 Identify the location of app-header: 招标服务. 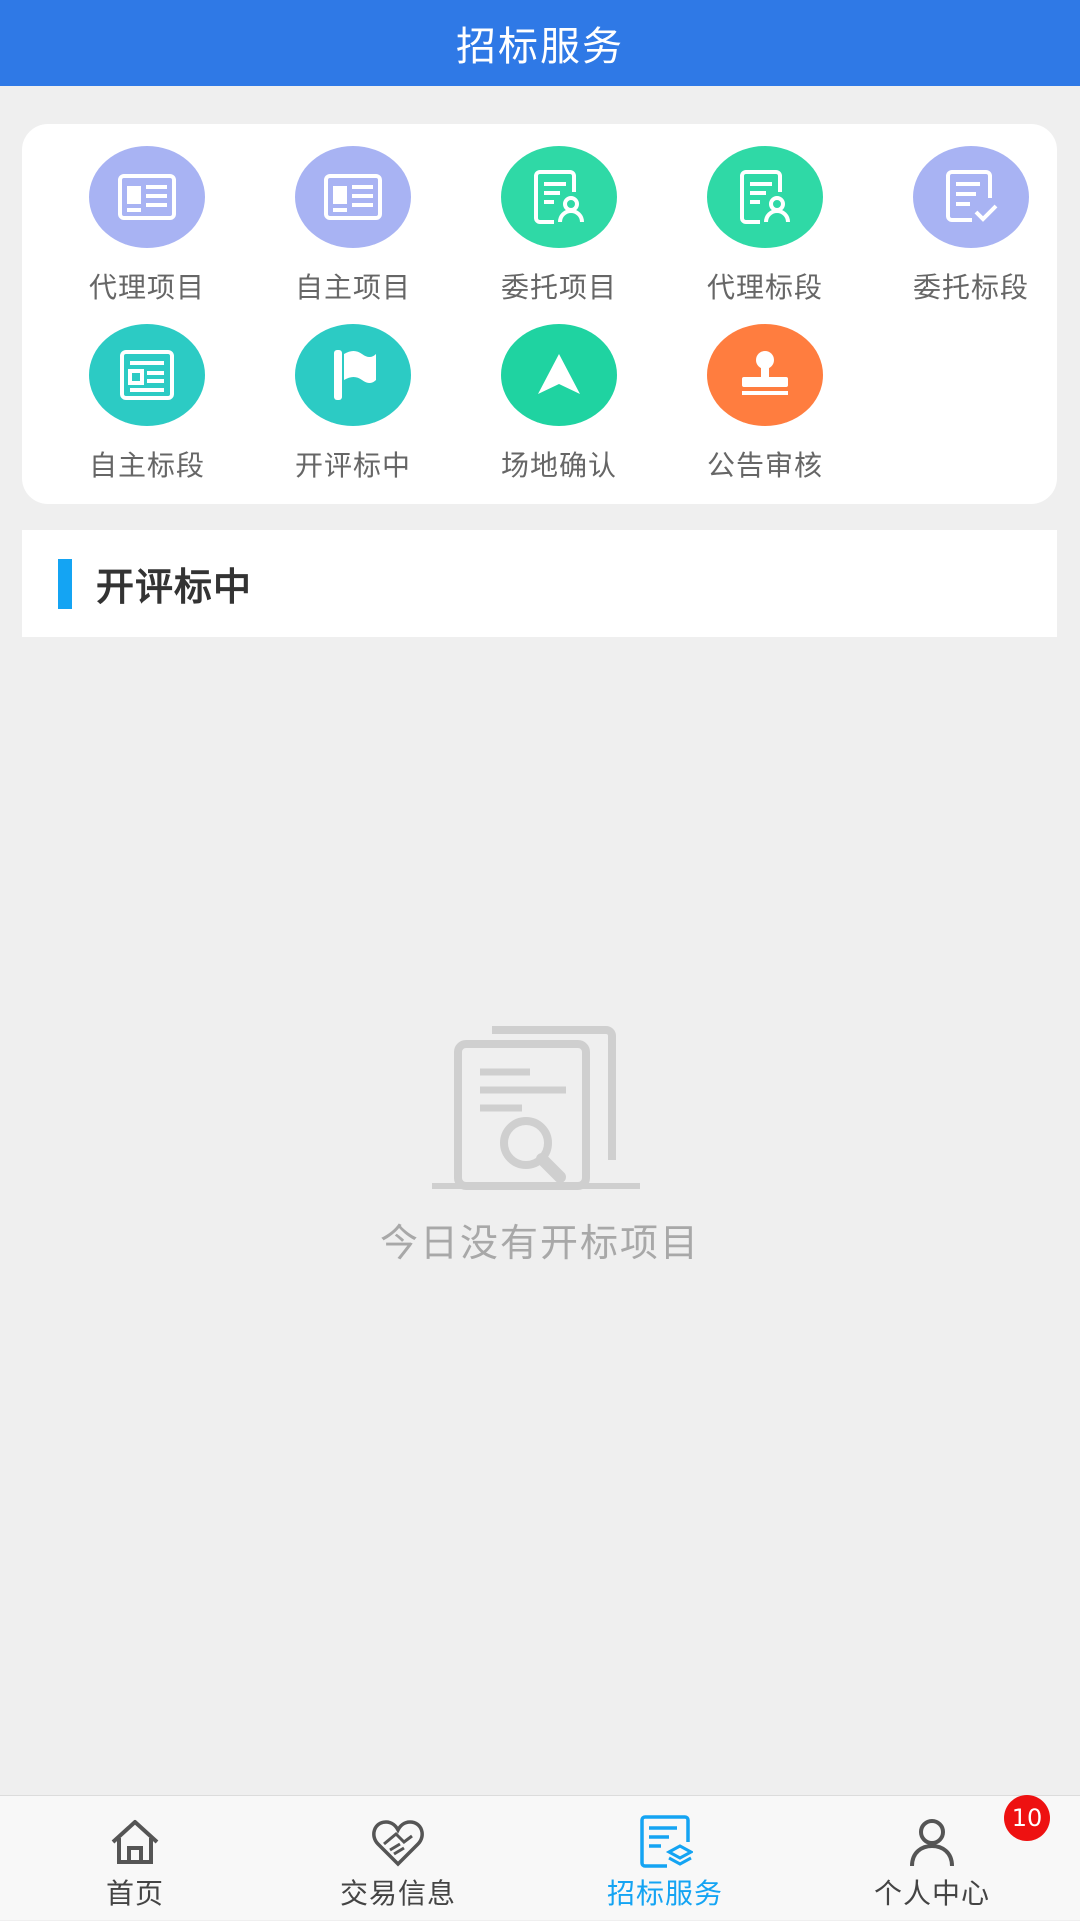
(540, 43).